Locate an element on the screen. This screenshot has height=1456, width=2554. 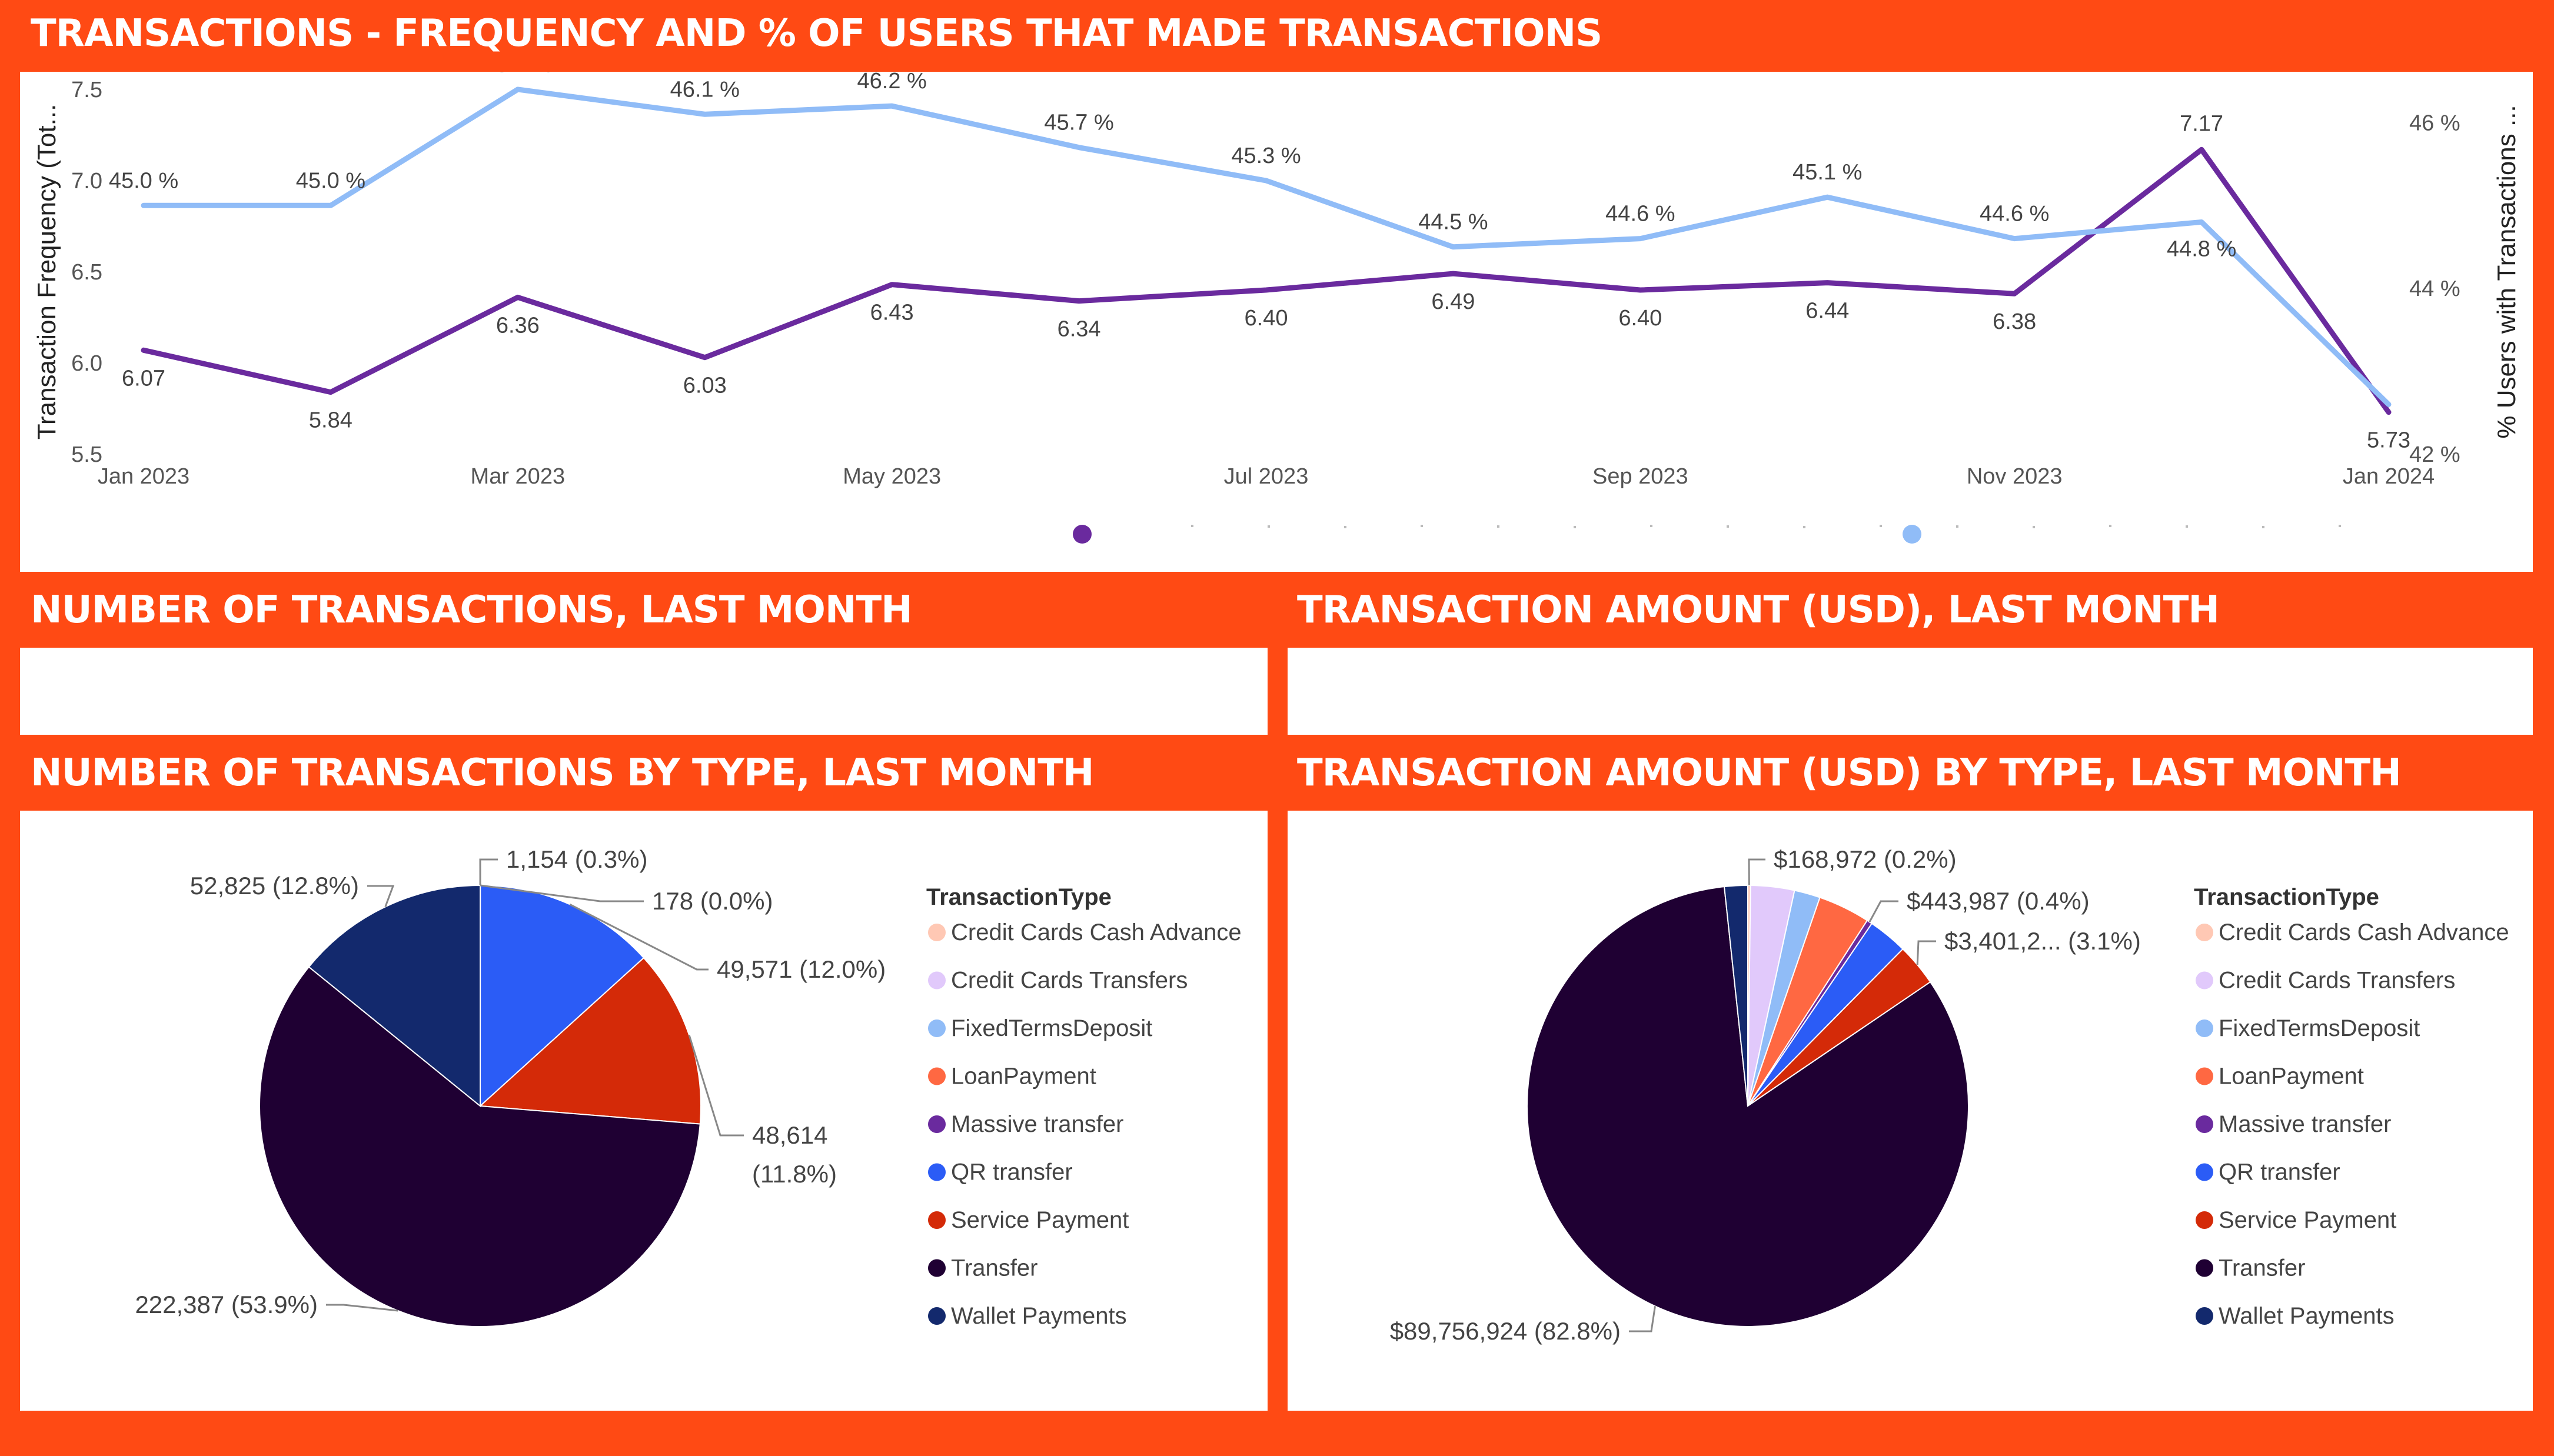
pct-users-data-label: 44.6 % is located at coordinates (1640, 214).